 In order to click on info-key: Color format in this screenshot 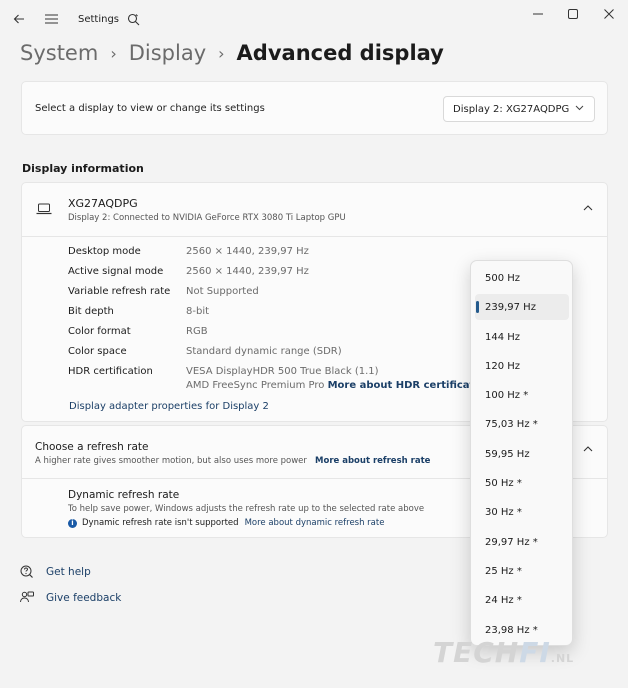, I will do `click(99, 331)`.